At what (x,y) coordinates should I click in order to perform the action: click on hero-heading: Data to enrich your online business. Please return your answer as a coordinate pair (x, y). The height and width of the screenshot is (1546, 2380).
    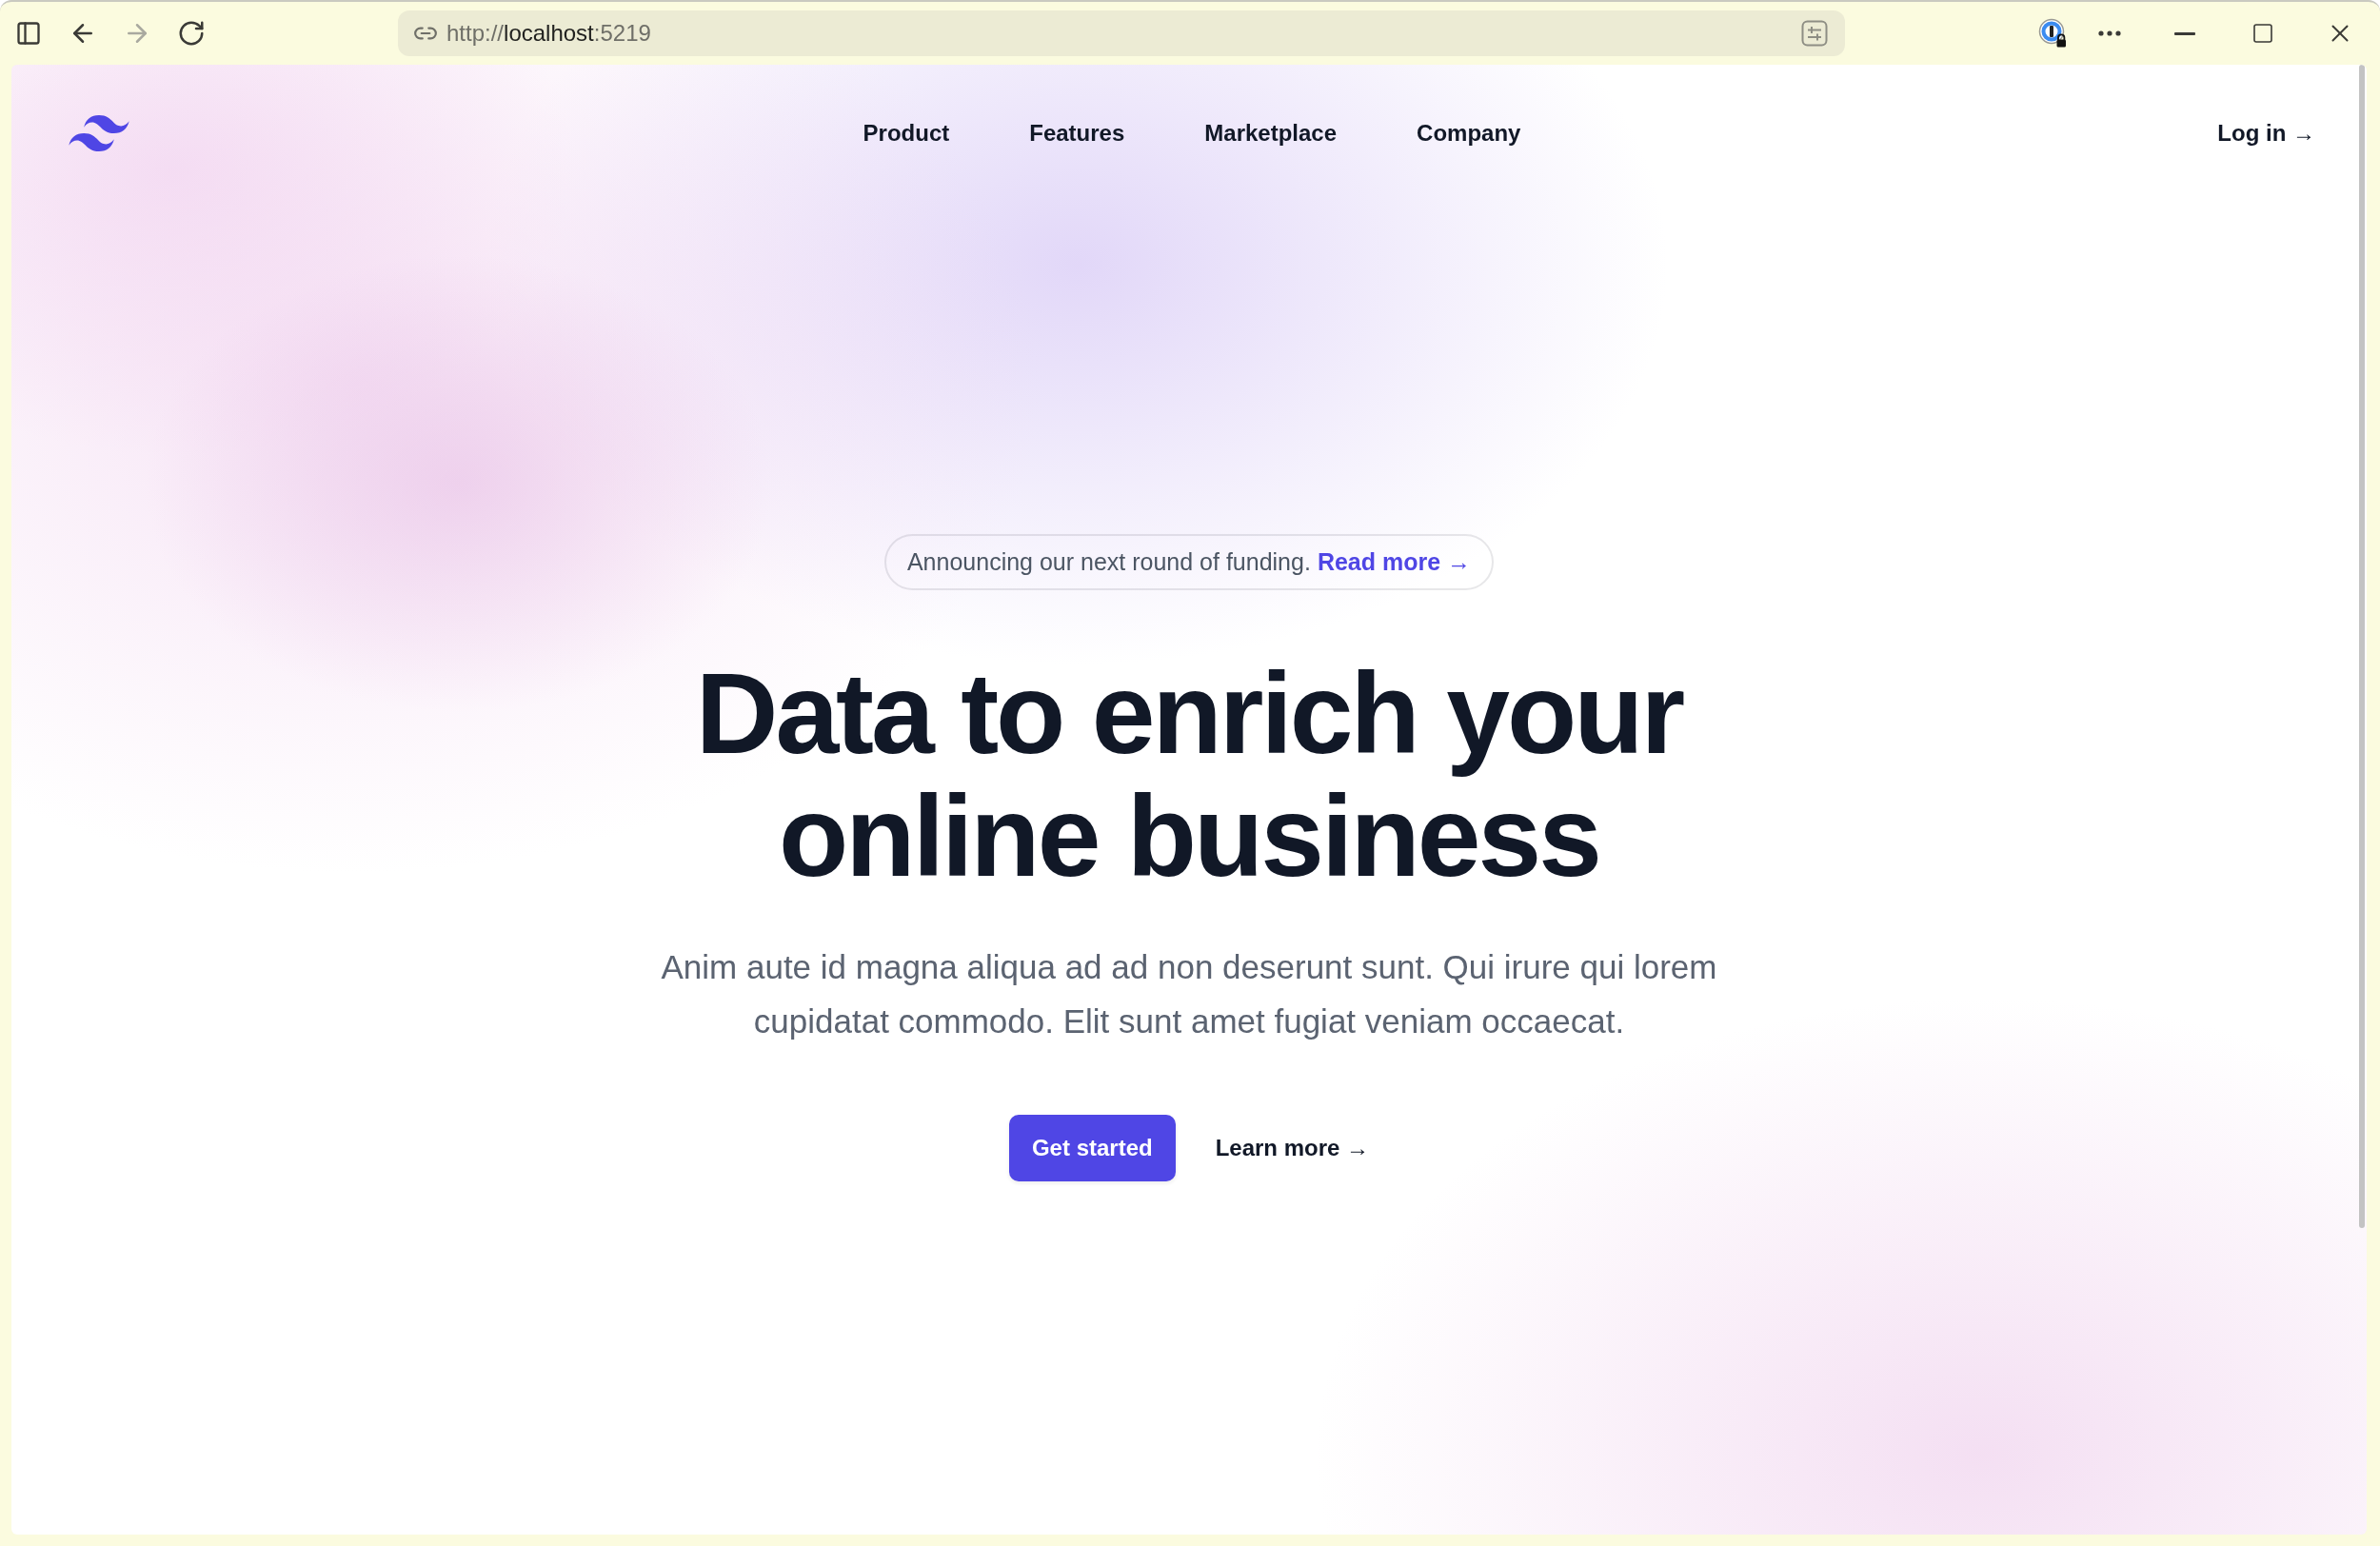
    Looking at the image, I should click on (1189, 775).